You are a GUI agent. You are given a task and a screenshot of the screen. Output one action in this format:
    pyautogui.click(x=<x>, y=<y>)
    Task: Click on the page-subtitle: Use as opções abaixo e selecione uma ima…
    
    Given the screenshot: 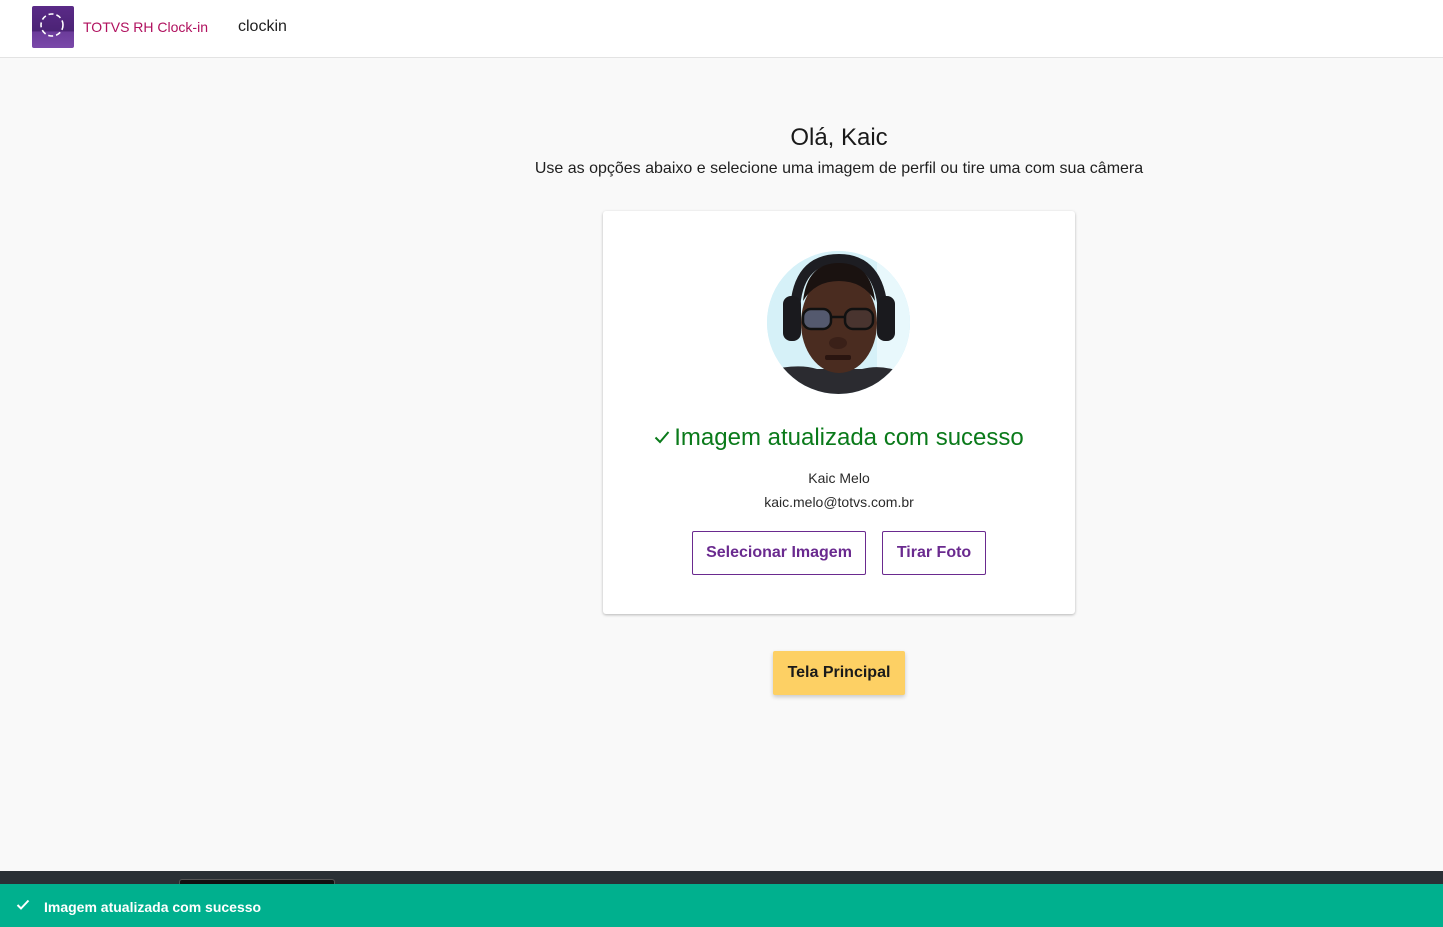 What is the action you would take?
    pyautogui.click(x=839, y=168)
    